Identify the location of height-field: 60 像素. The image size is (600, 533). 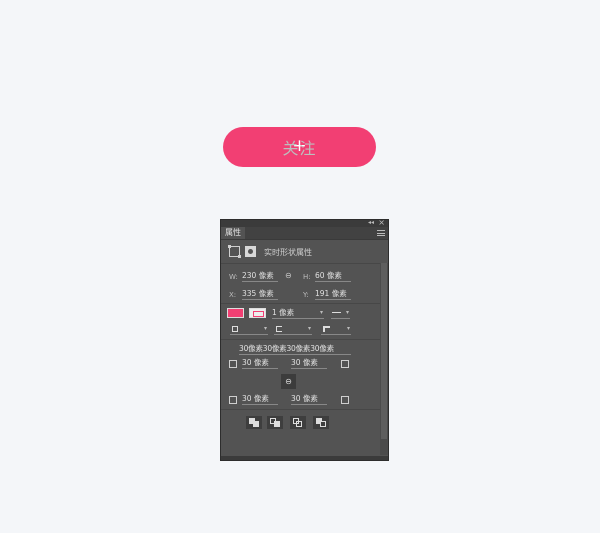
(333, 276).